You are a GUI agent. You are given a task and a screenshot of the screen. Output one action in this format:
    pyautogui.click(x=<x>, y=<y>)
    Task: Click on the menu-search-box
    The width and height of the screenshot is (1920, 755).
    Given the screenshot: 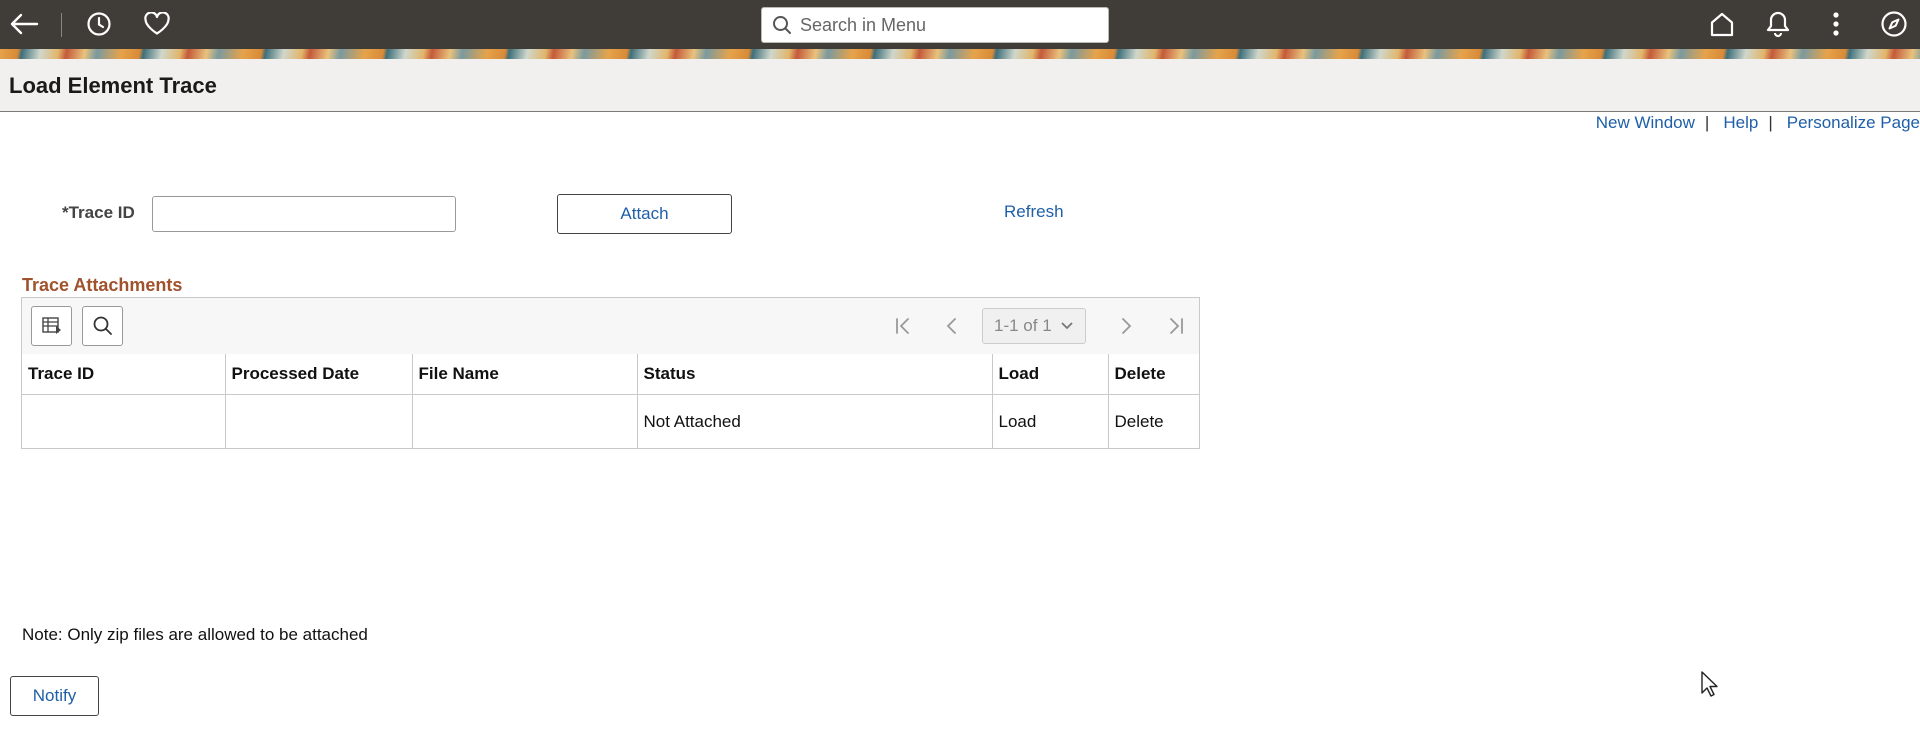 What is the action you would take?
    pyautogui.click(x=935, y=25)
    